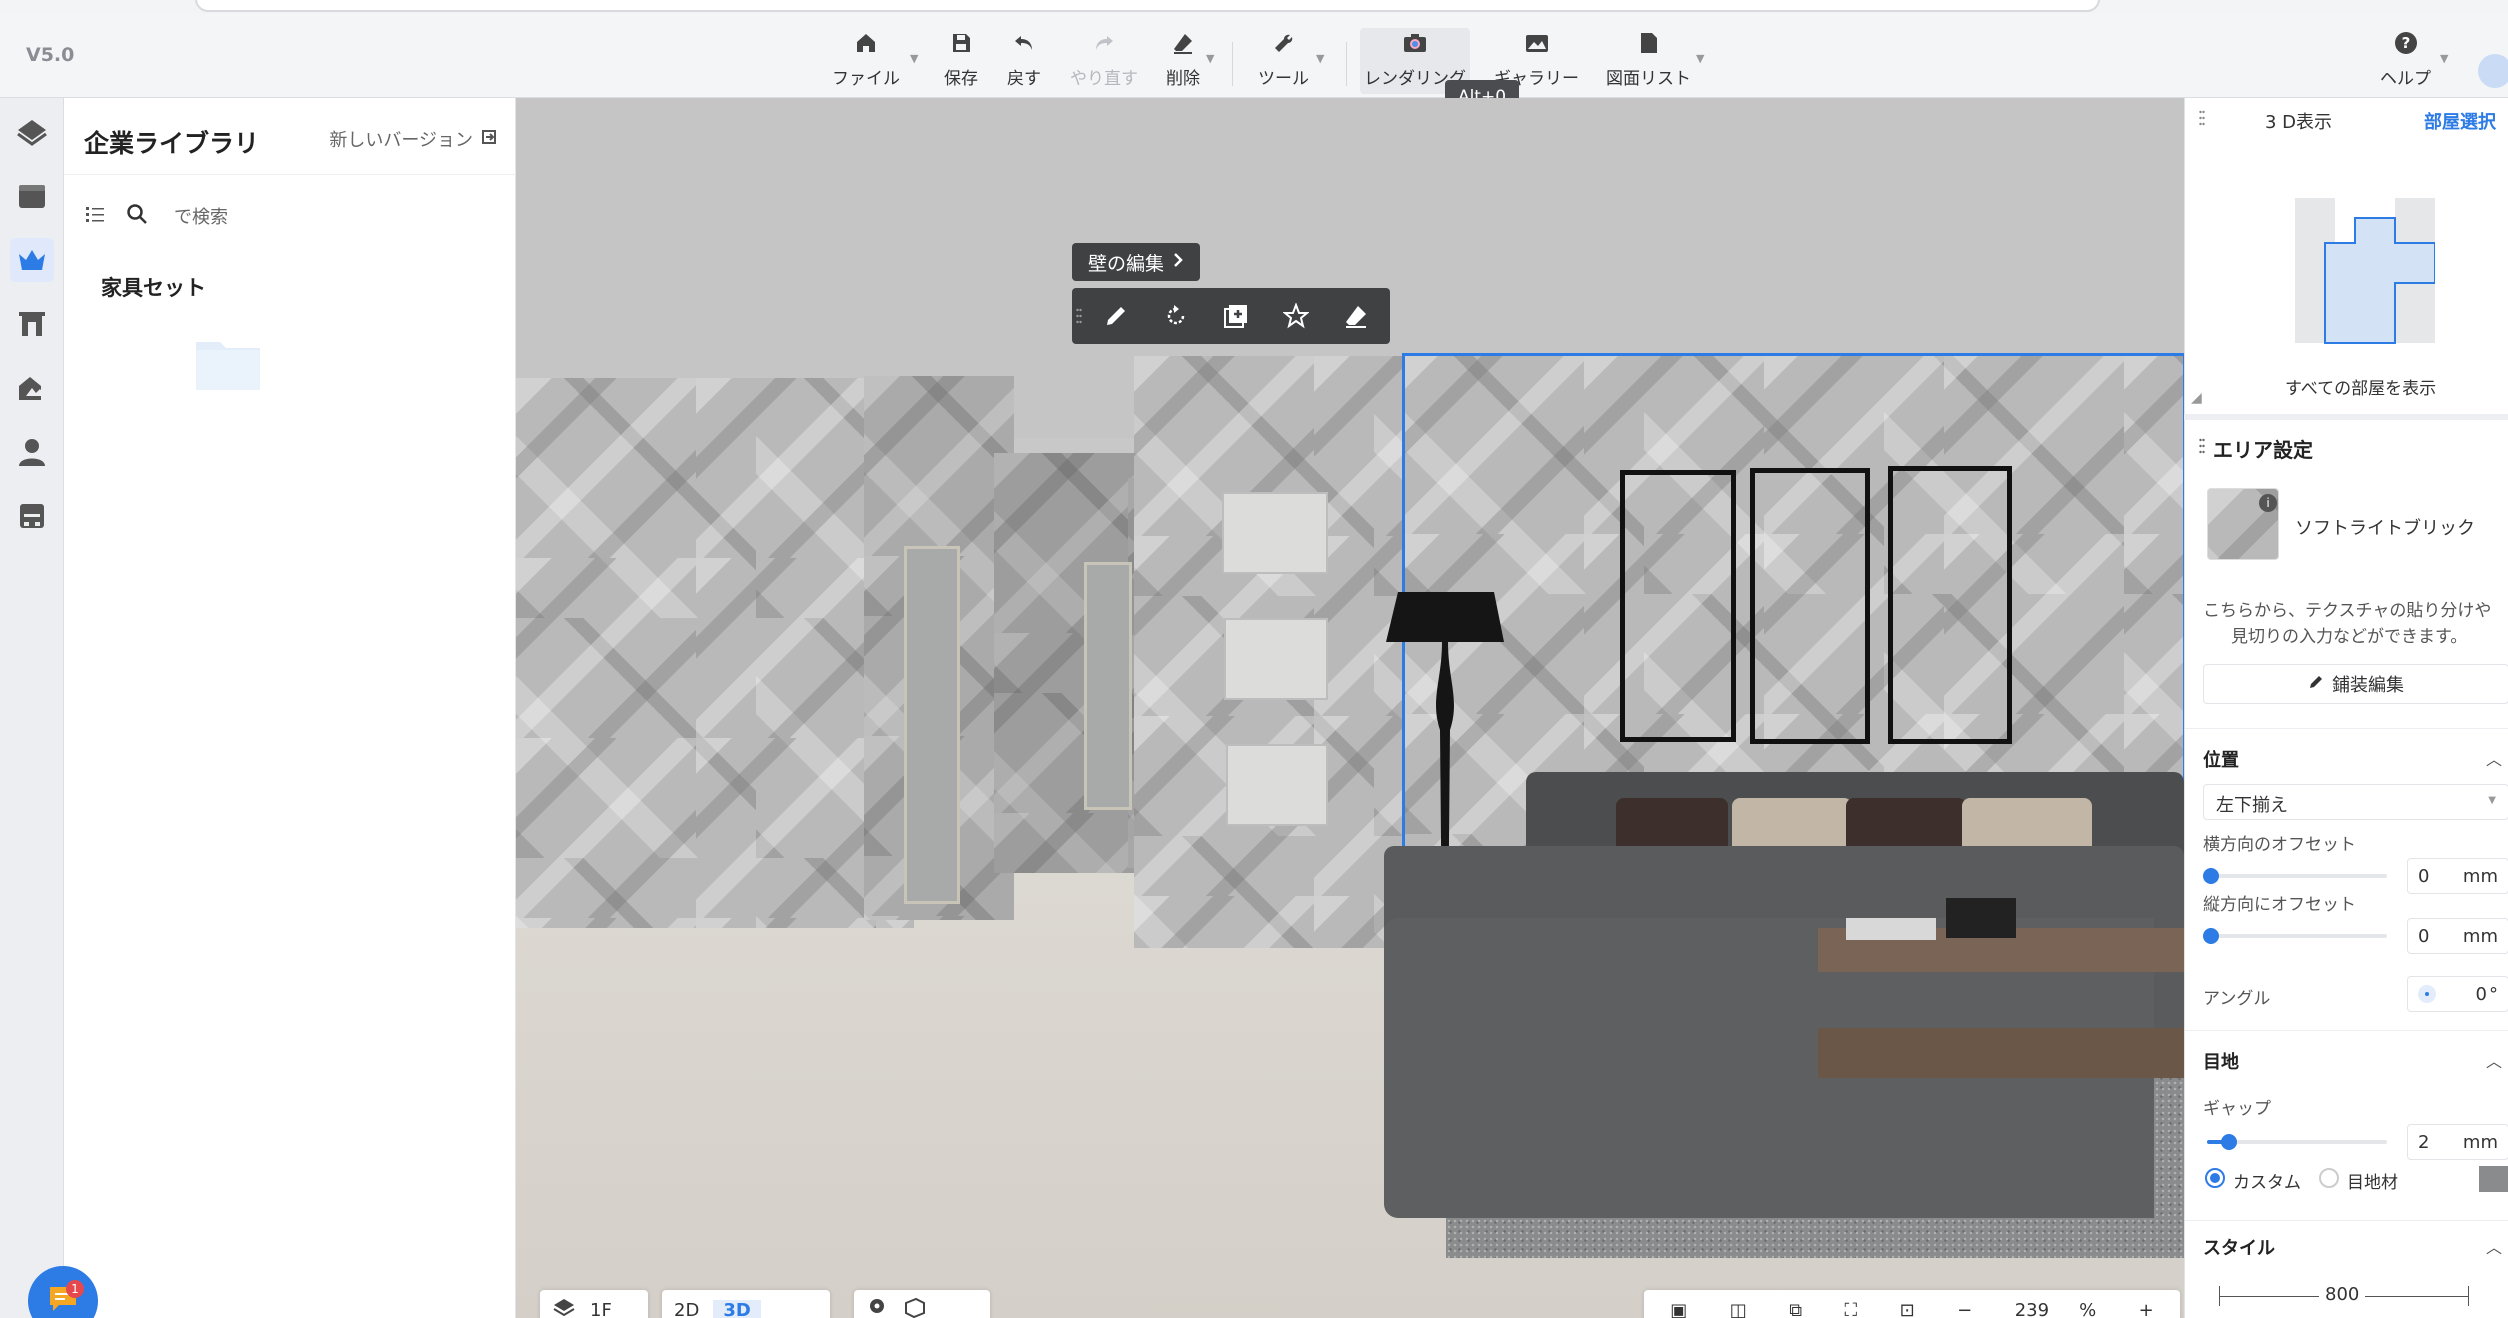 Image resolution: width=2508 pixels, height=1318 pixels. What do you see at coordinates (737, 1308) in the screenshot?
I see `view-3d-button: 3D` at bounding box center [737, 1308].